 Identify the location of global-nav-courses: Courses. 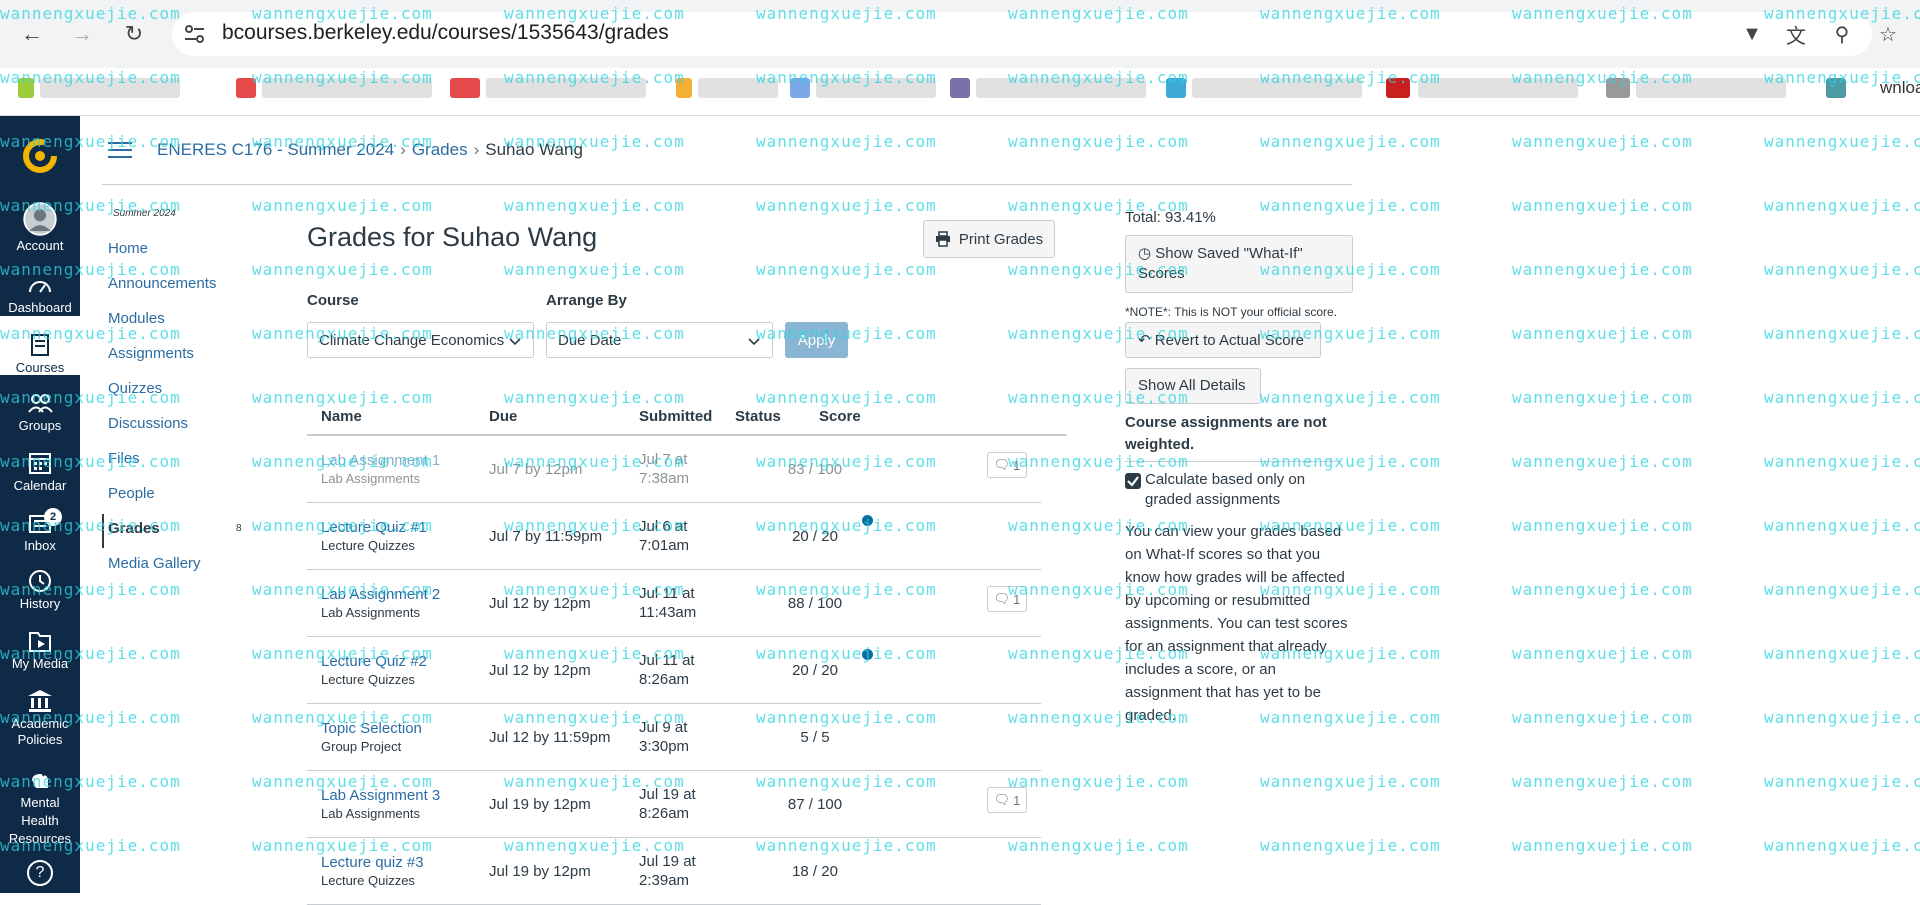
(40, 345).